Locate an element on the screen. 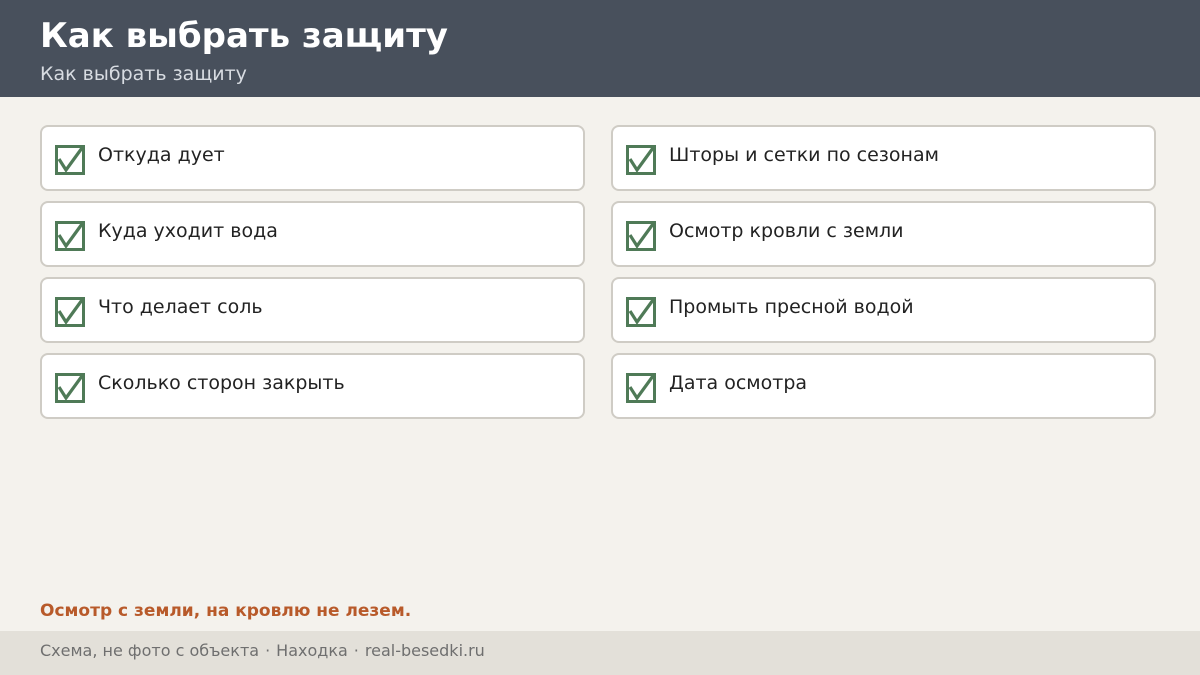 This screenshot has height=675, width=1200. checklist-item: Промыть пресной водой is located at coordinates (883, 310).